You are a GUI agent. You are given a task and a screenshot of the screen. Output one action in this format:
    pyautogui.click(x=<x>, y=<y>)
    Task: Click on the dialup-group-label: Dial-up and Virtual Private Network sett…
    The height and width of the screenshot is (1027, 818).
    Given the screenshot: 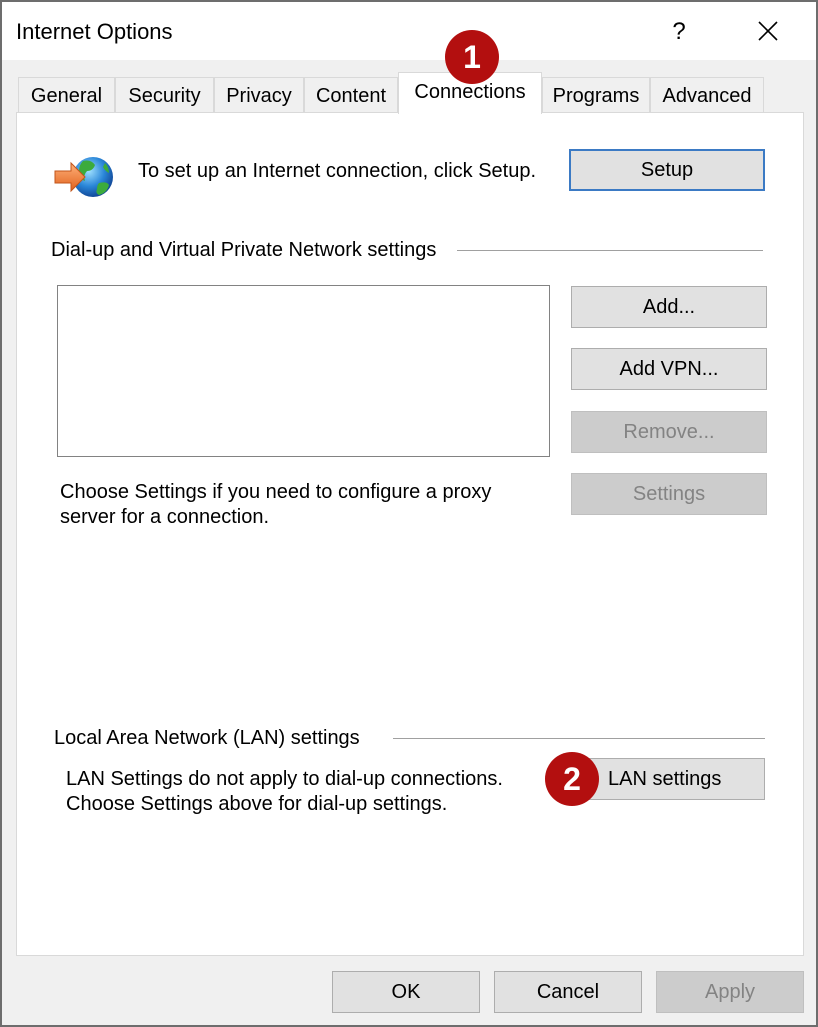 What is the action you would take?
    pyautogui.click(x=251, y=250)
    